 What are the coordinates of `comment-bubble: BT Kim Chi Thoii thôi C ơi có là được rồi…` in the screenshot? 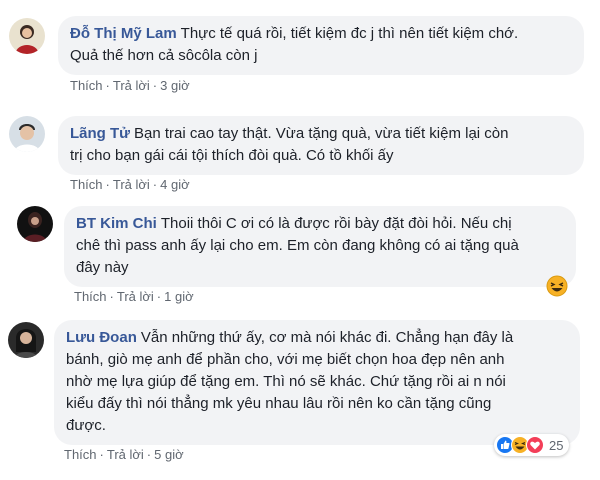 It's located at (320, 246).